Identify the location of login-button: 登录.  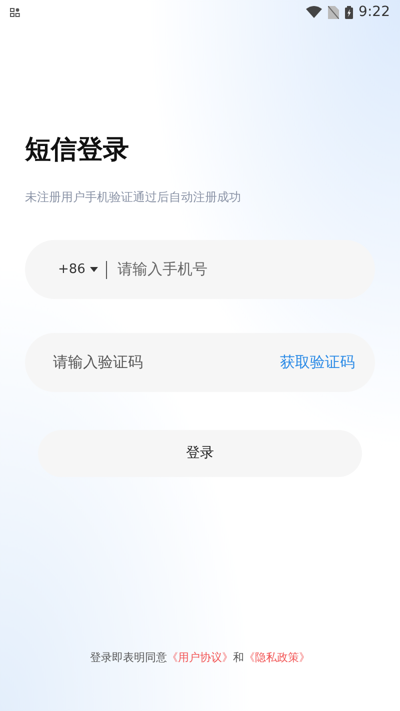
(200, 453).